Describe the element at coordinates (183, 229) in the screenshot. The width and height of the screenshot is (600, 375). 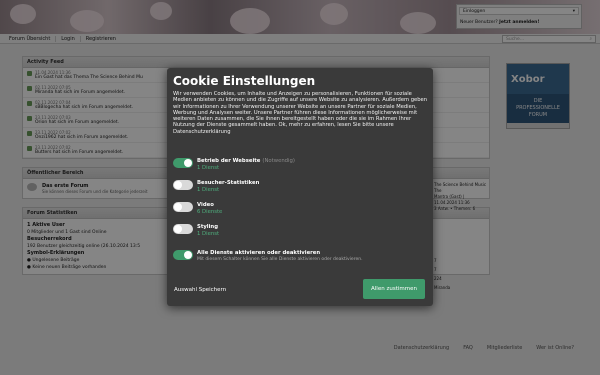
I see `toggle-styling` at that location.